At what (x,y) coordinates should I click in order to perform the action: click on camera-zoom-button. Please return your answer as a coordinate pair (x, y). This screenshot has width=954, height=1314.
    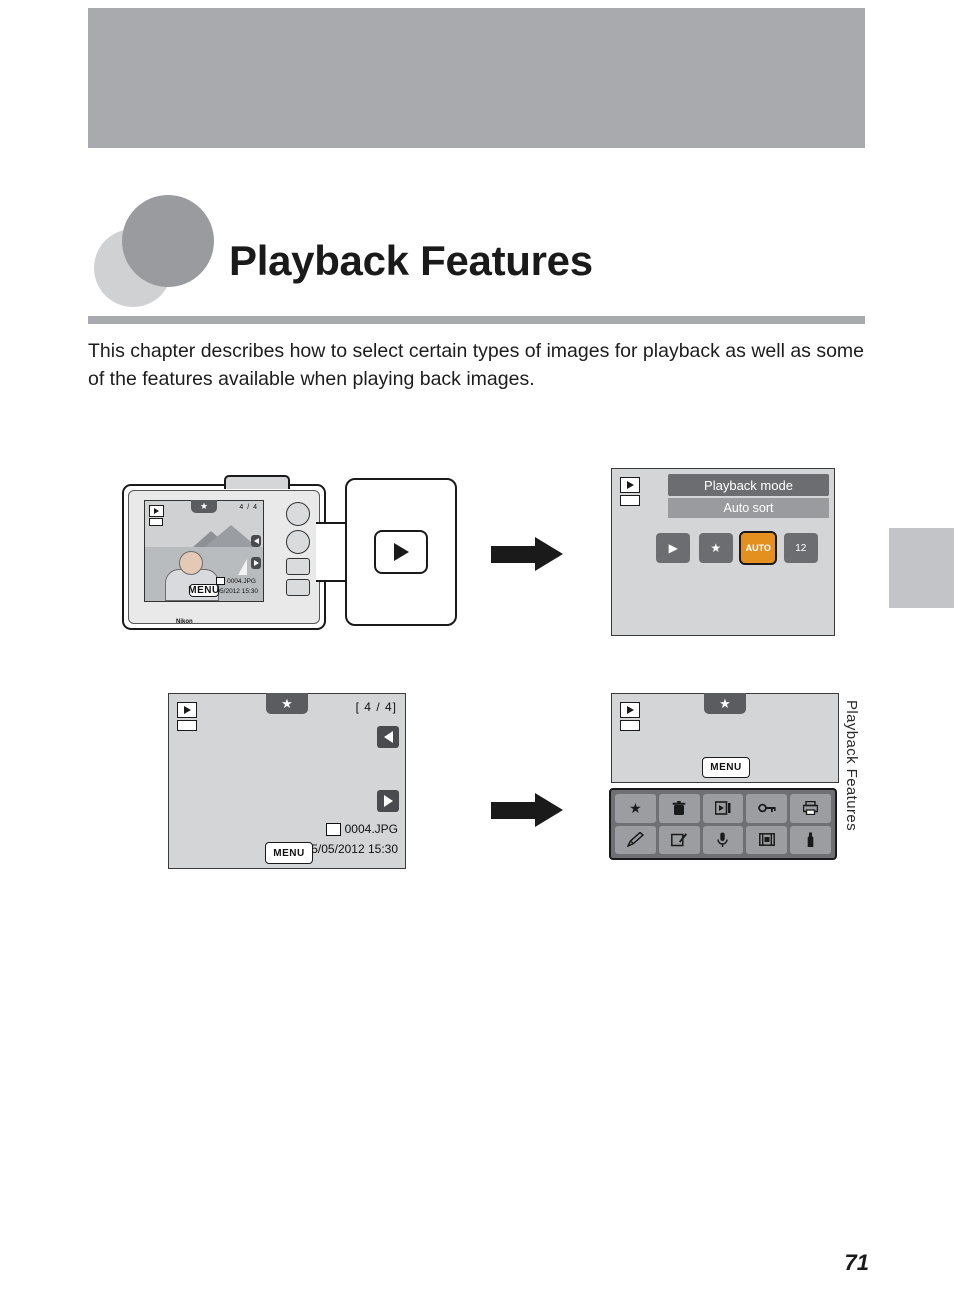
    Looking at the image, I should click on (298, 514).